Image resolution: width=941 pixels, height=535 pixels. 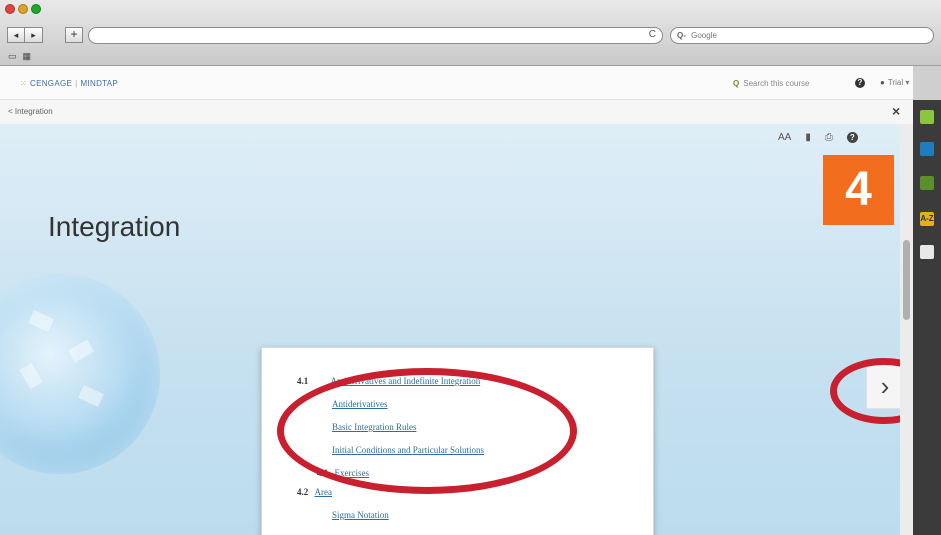 I want to click on page-title: Integration, so click(x=114, y=226).